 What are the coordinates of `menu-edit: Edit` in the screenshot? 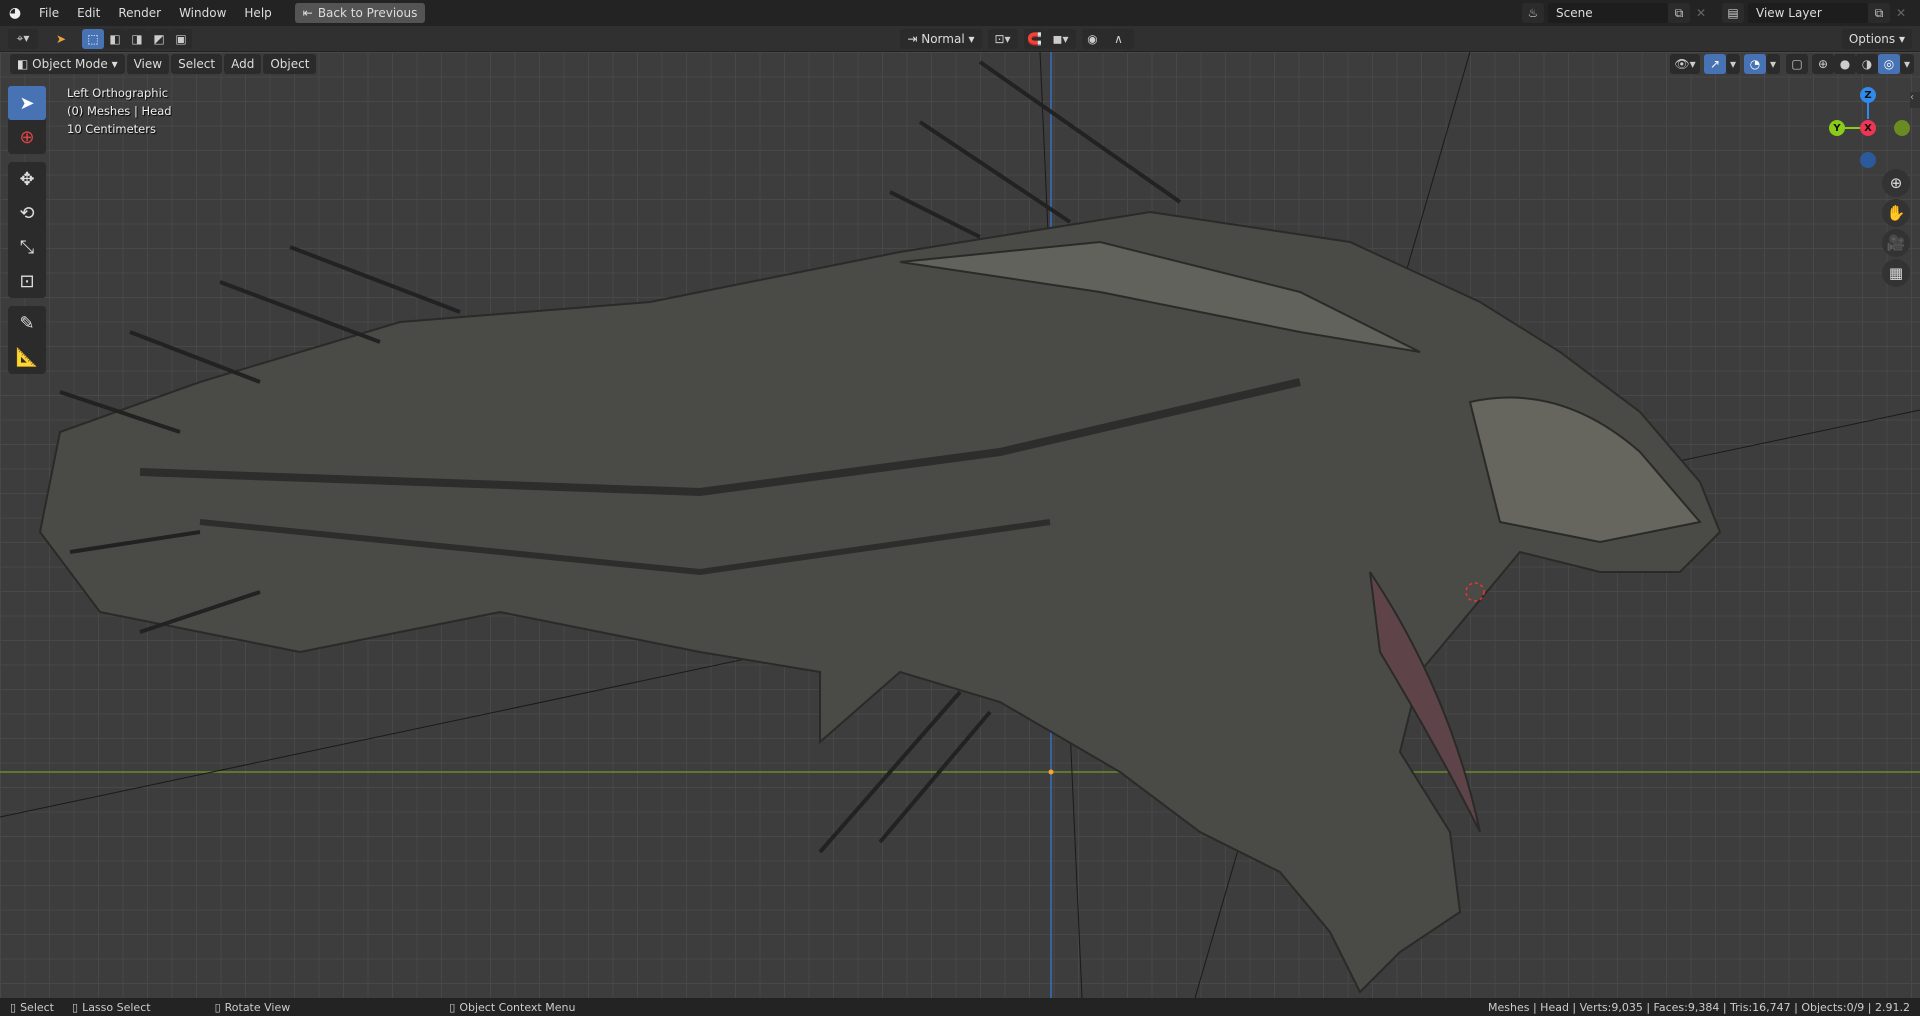 It's located at (88, 13).